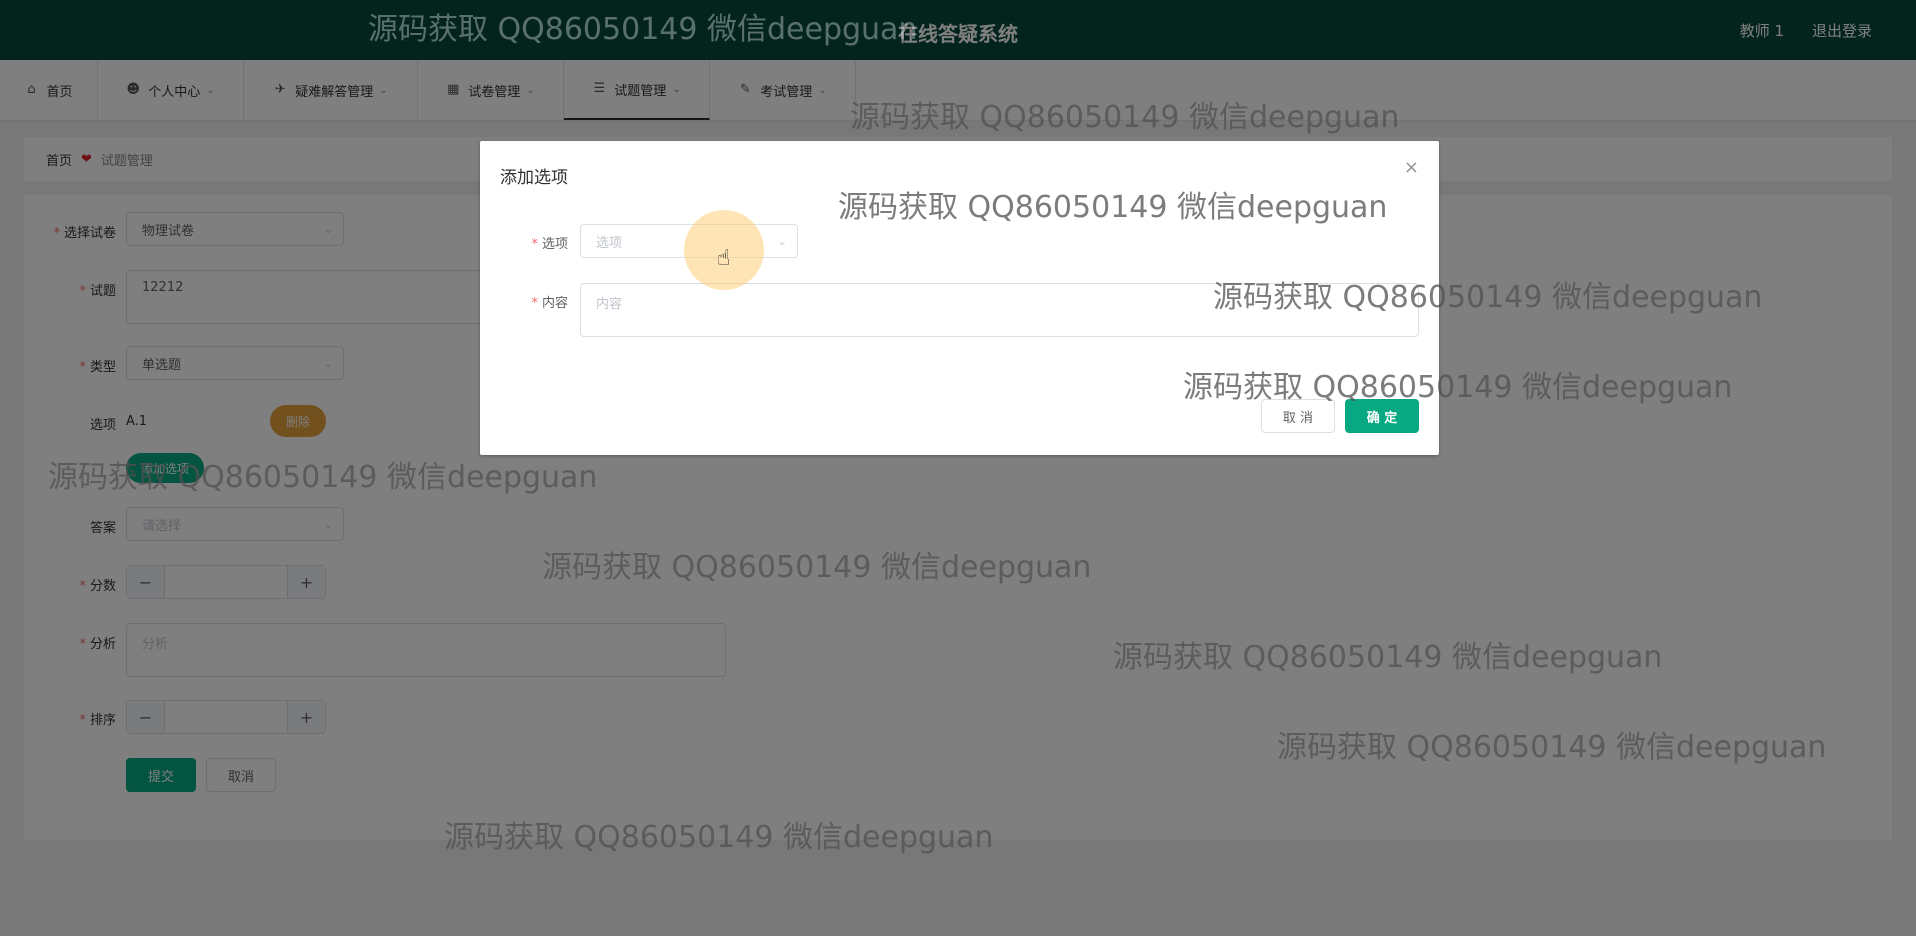  Describe the element at coordinates (549, 244) in the screenshot. I see `dialog-option-label: * 选项` at that location.